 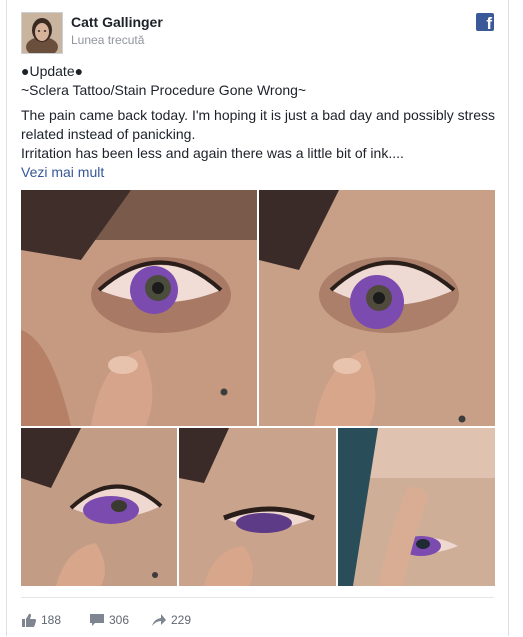 I want to click on shares-count: 229, so click(x=181, y=620).